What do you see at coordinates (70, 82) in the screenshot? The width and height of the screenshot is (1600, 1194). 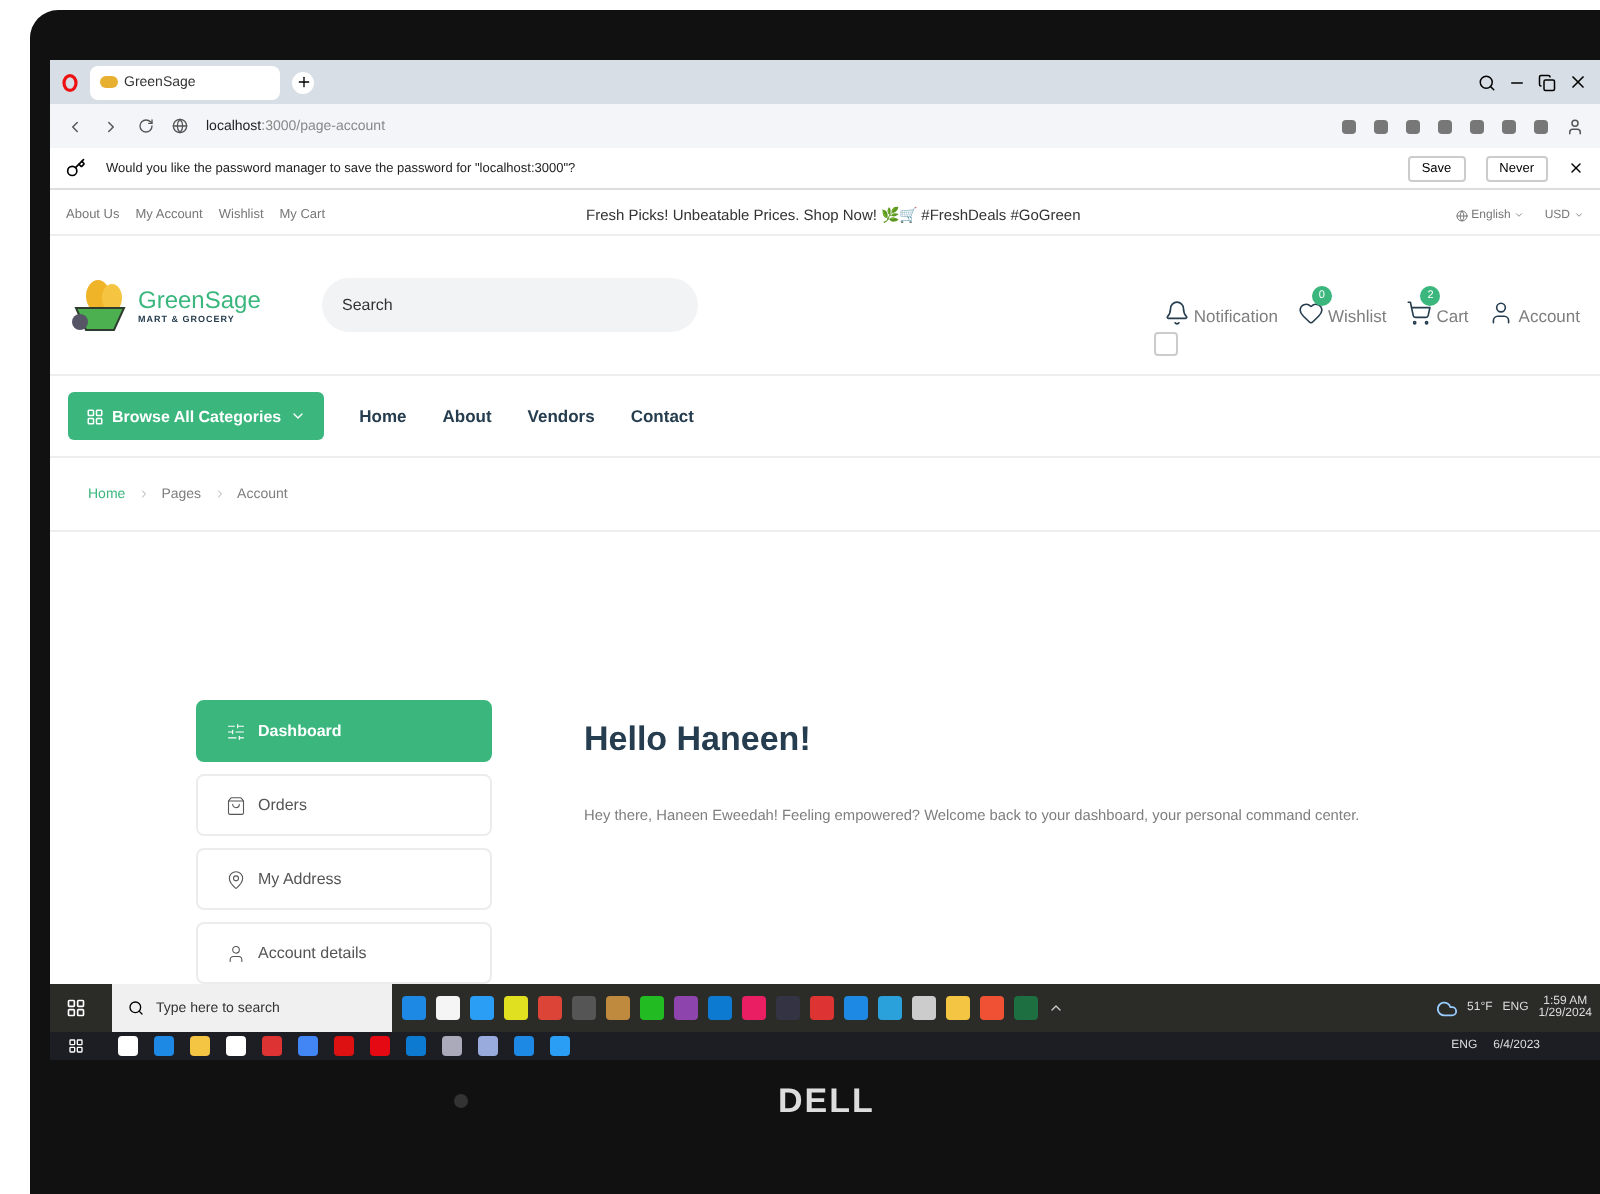 I see `browser-logo-icon` at bounding box center [70, 82].